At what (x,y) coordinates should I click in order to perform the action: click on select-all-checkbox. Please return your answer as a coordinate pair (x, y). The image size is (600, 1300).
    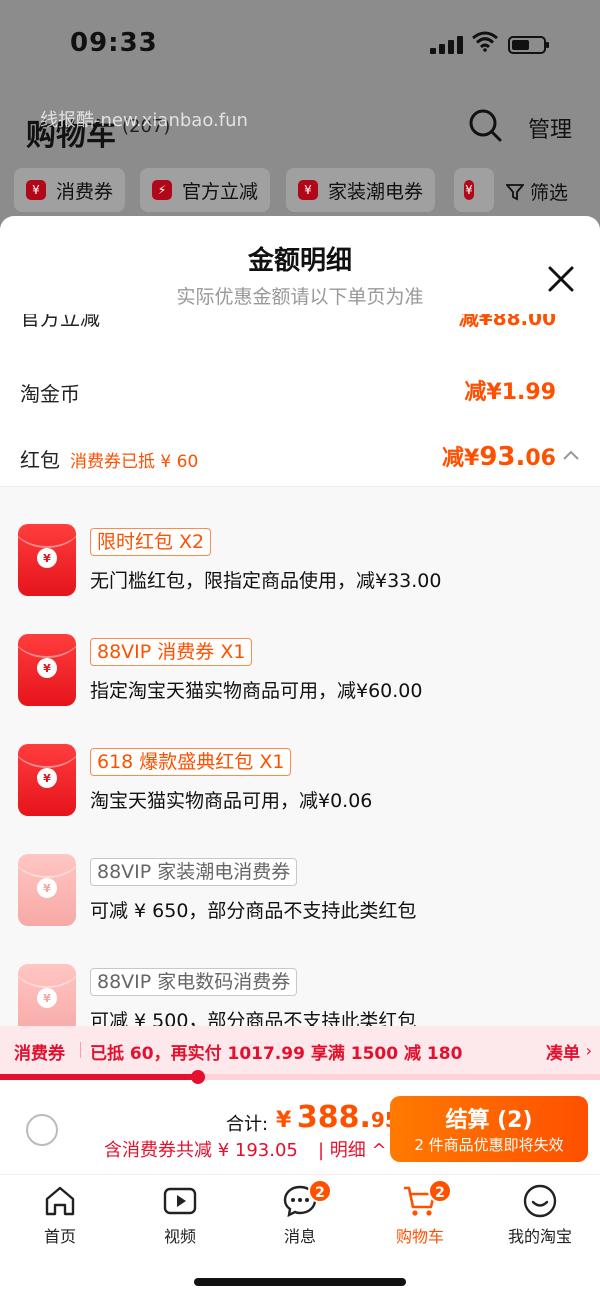
    Looking at the image, I should click on (42, 1130).